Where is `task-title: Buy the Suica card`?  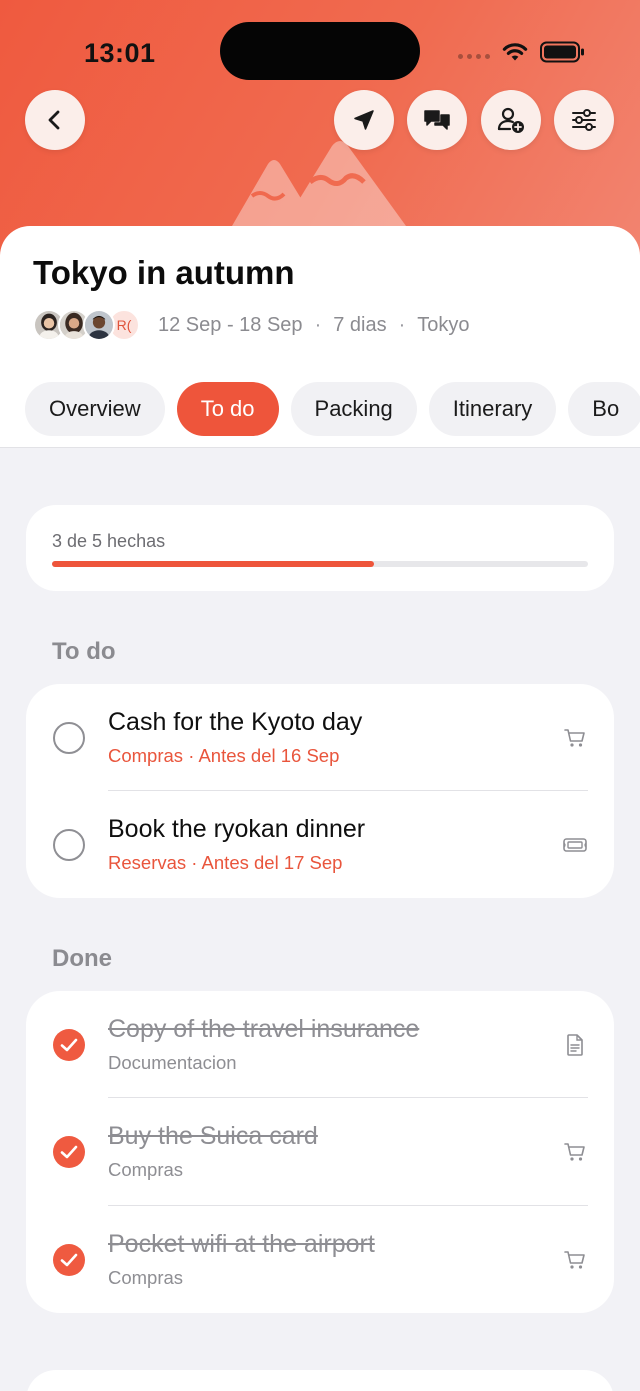 task-title: Buy the Suica card is located at coordinates (213, 1136).